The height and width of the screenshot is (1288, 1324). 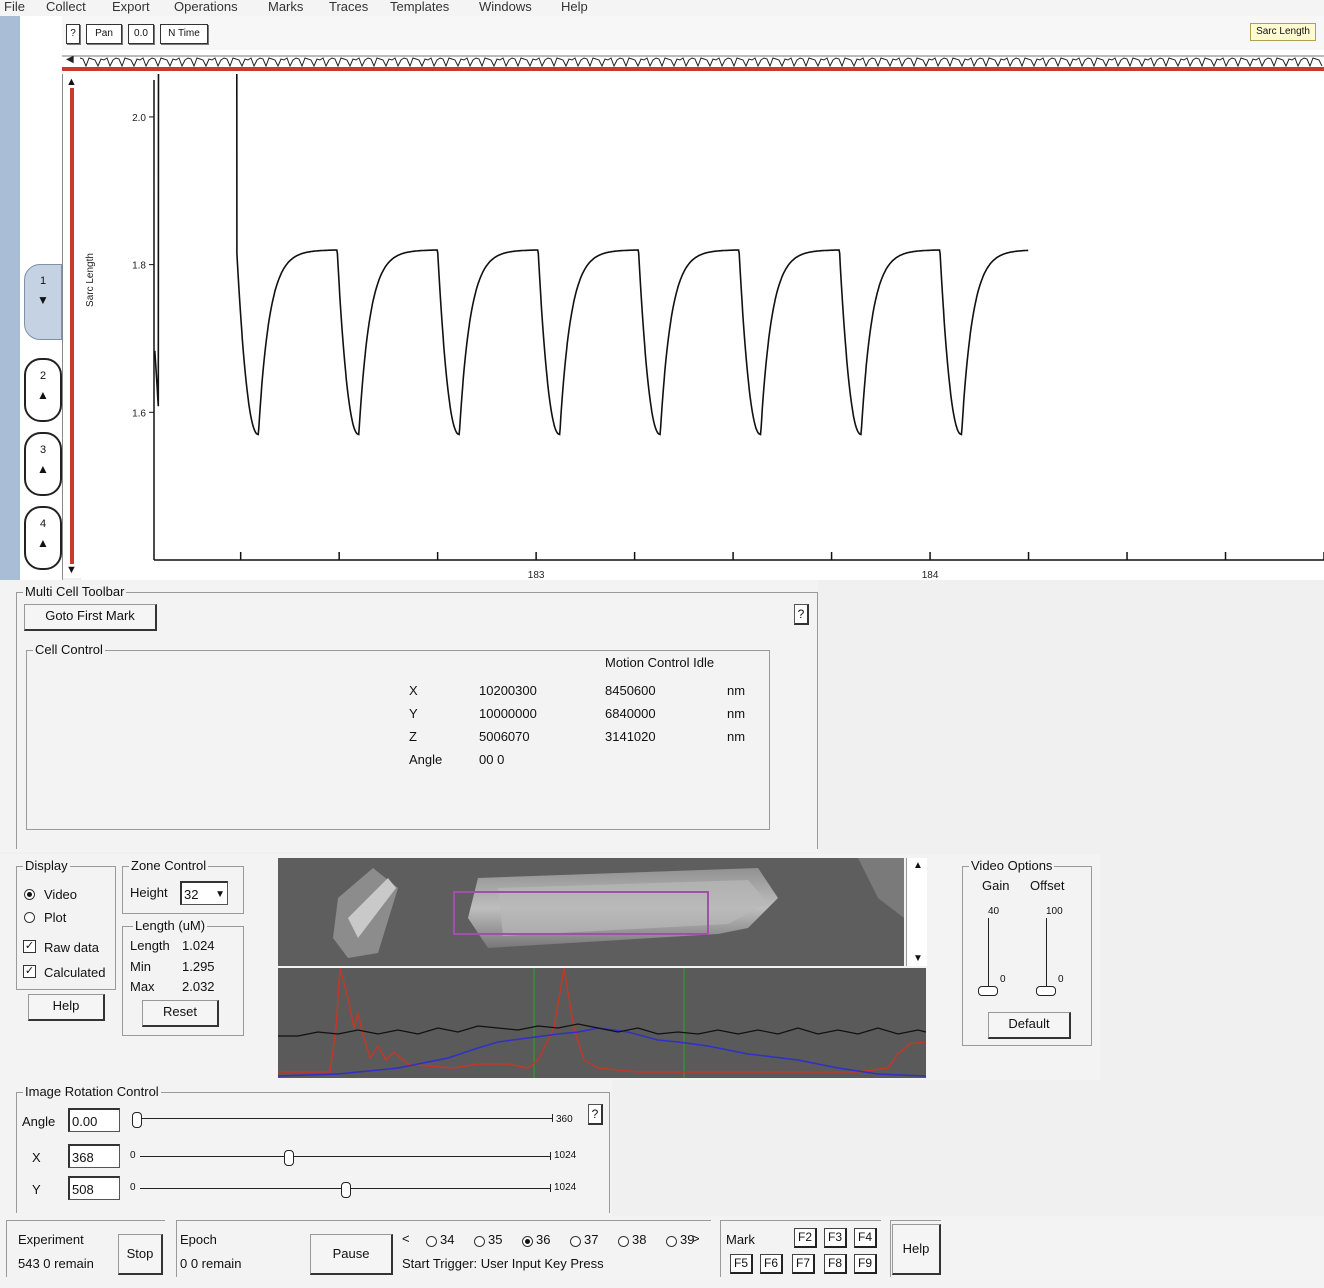 What do you see at coordinates (740, 1239) in the screenshot?
I see `mark-label: Mark` at bounding box center [740, 1239].